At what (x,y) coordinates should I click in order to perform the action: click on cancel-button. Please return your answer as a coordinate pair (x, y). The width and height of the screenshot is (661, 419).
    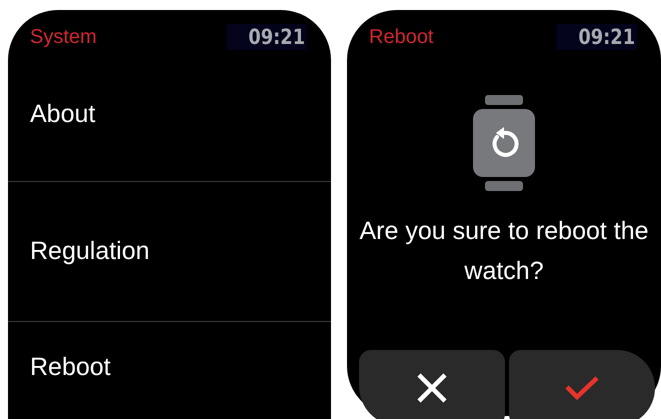
    Looking at the image, I should click on (432, 384).